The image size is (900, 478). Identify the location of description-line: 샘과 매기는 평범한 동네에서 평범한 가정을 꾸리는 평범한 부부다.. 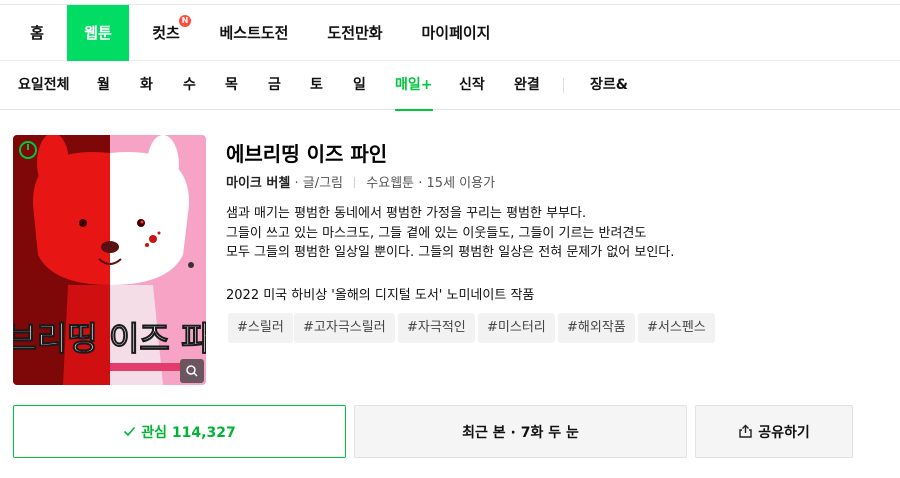
(406, 213).